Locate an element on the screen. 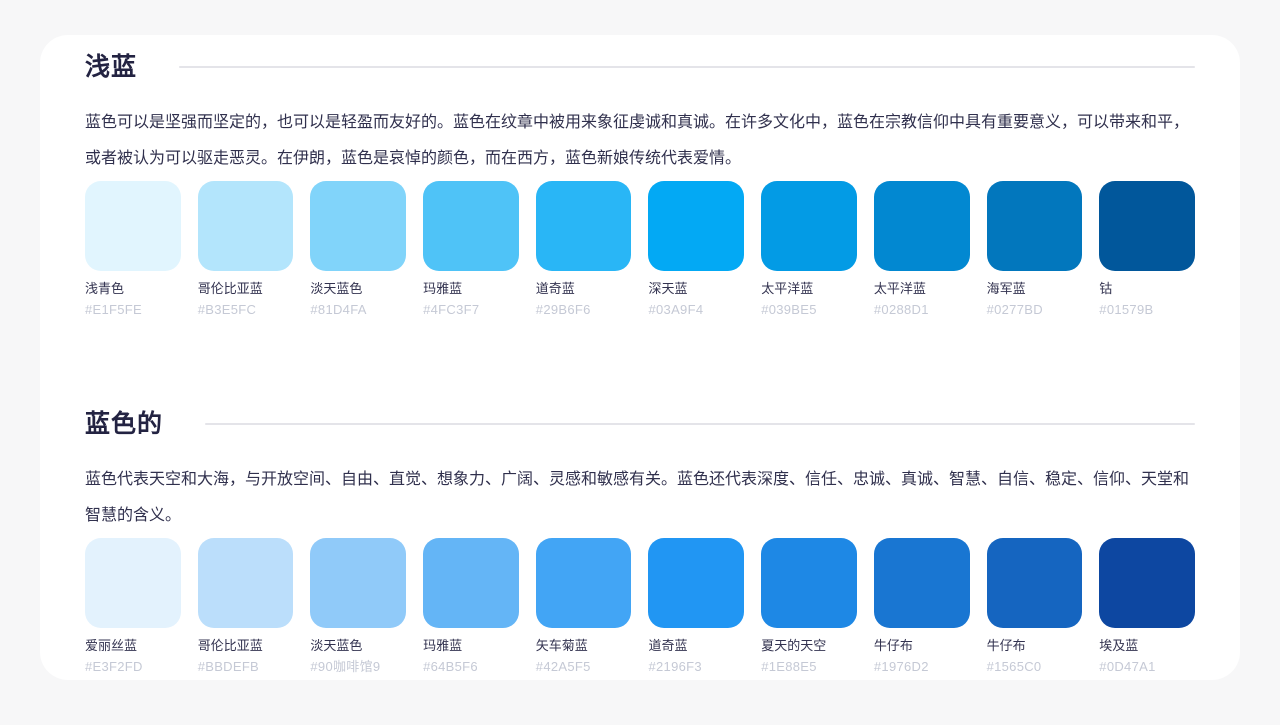  swatch-hex-code: #BBDEFB is located at coordinates (228, 666).